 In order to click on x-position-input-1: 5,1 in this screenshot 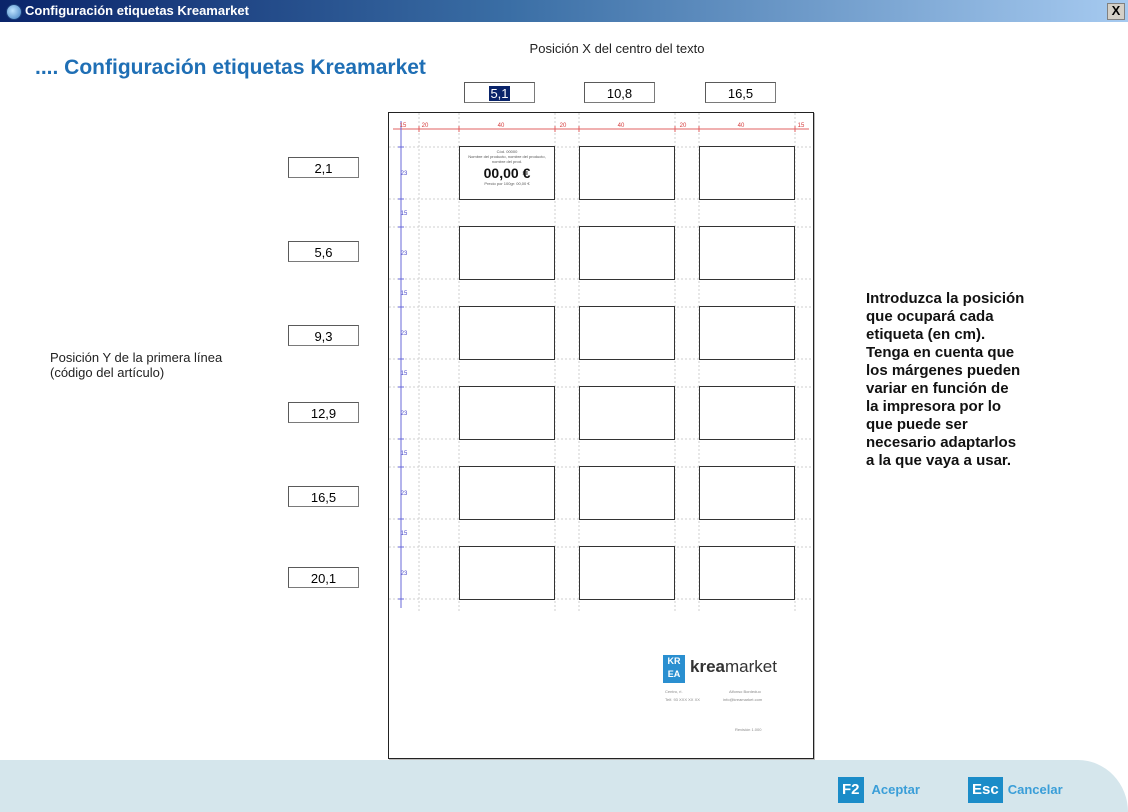, I will do `click(499, 92)`.